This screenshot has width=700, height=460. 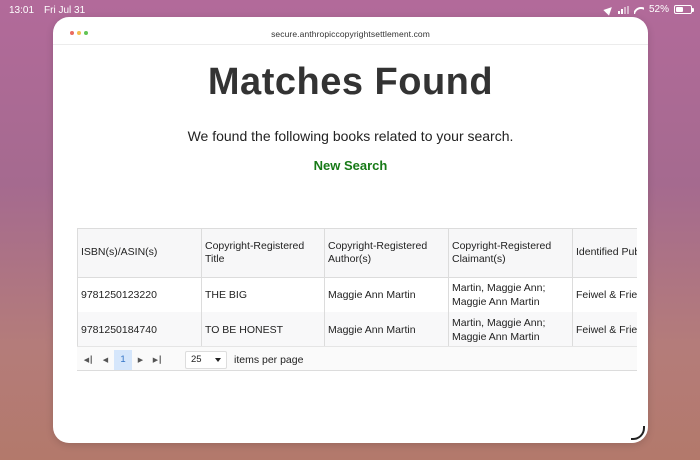 What do you see at coordinates (22, 10) in the screenshot?
I see `status-time: 13:01` at bounding box center [22, 10].